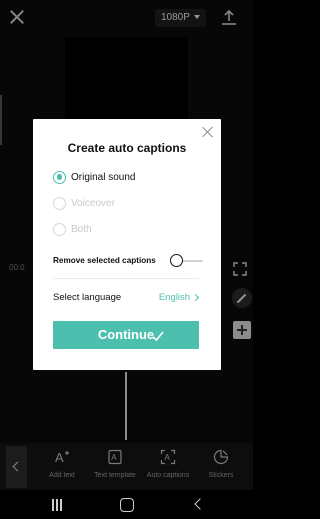  I want to click on remove-captions-row: Remove selected captions, so click(128, 261).